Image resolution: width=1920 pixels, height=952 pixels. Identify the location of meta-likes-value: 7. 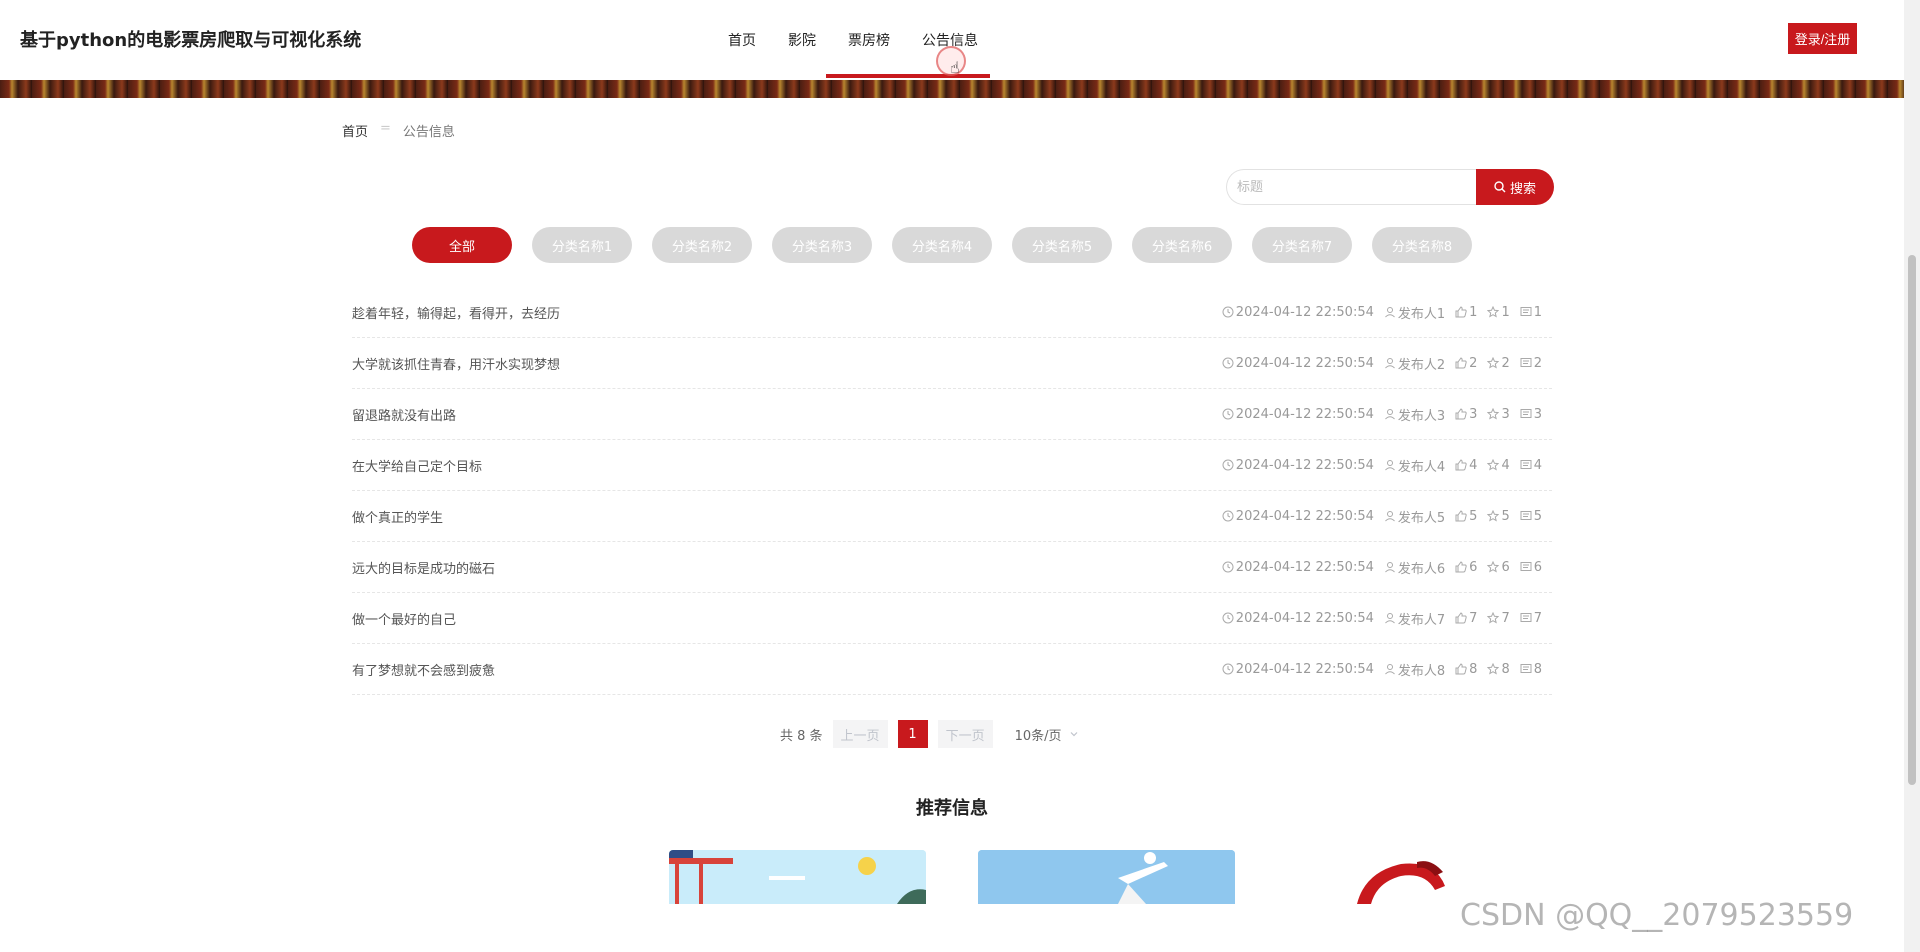
(1473, 618).